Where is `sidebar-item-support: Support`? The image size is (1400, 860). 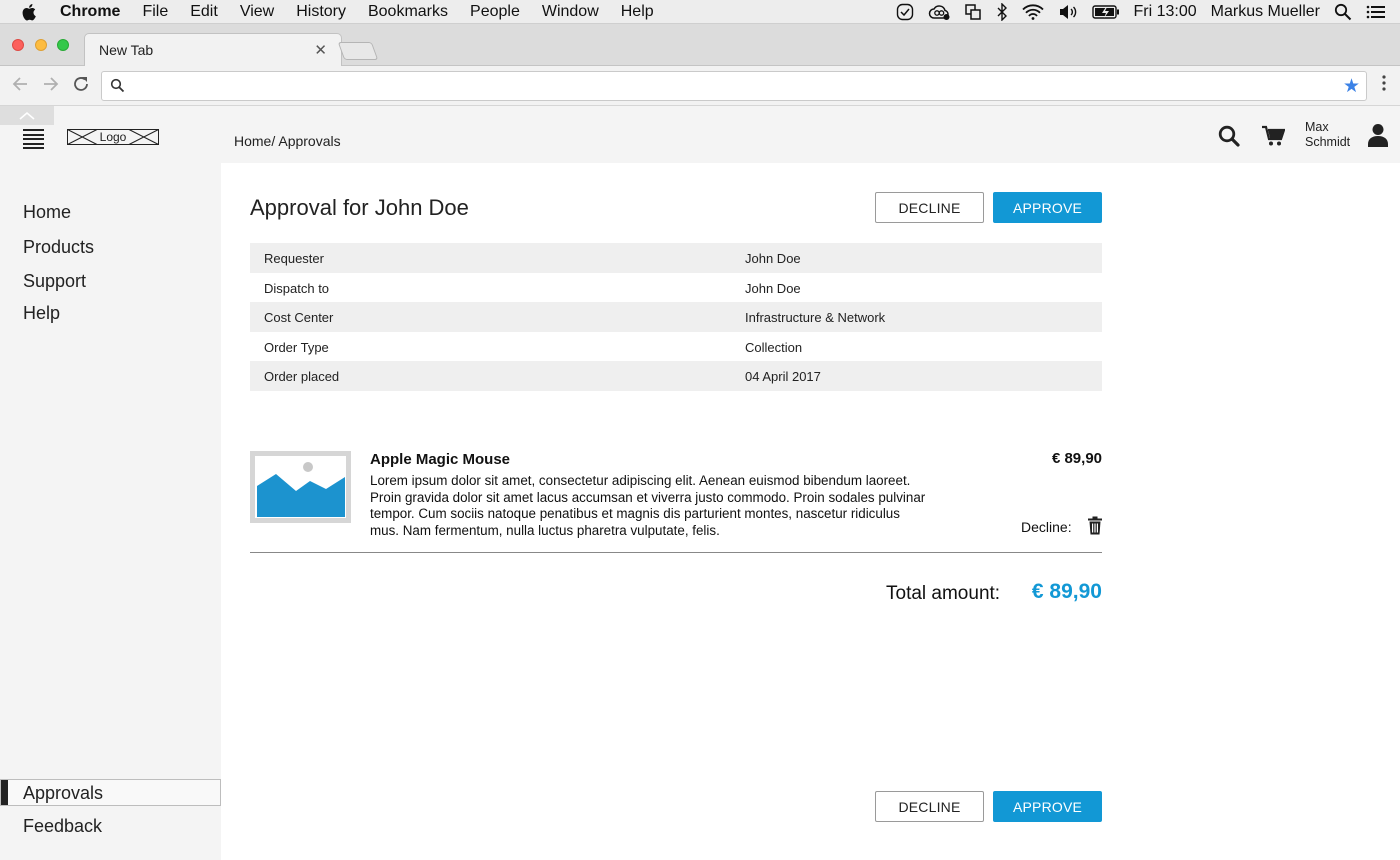 sidebar-item-support: Support is located at coordinates (54, 281).